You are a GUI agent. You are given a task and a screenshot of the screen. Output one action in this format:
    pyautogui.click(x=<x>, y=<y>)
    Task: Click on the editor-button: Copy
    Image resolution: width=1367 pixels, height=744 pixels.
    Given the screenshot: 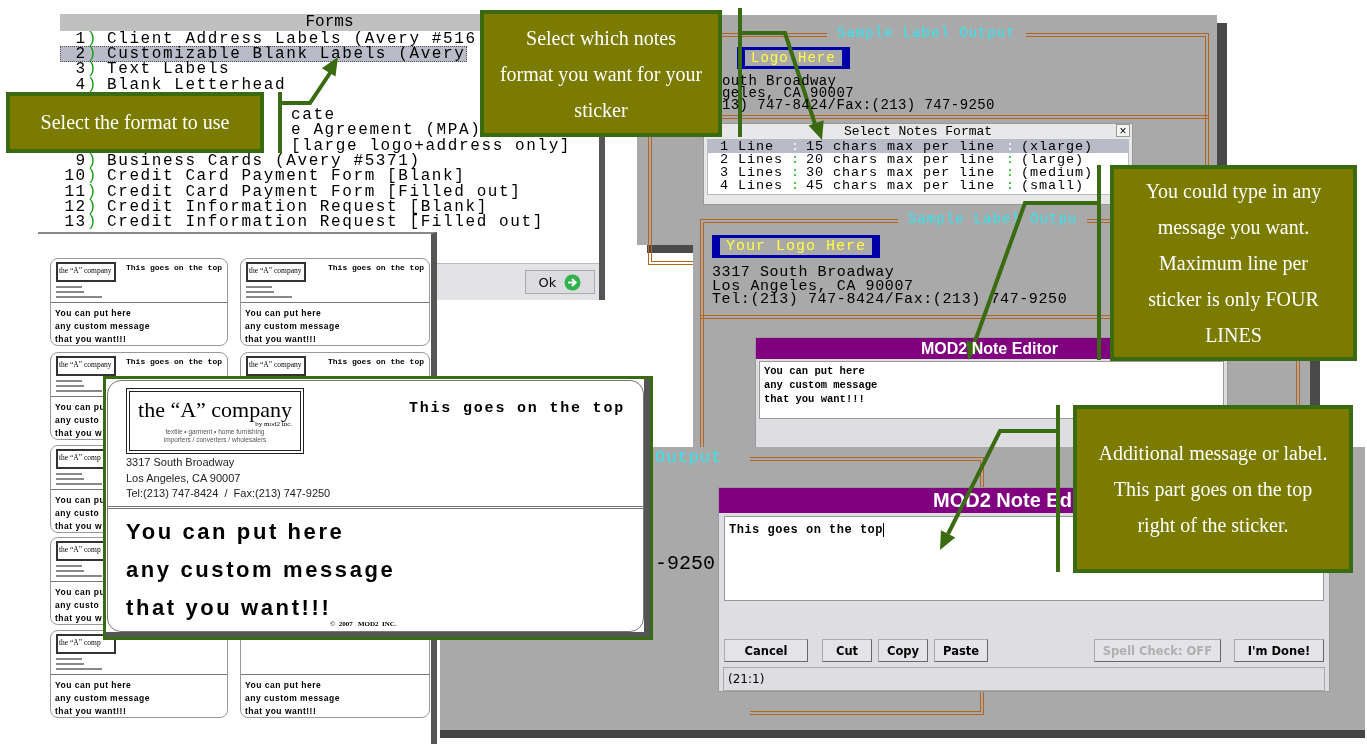 What is the action you would take?
    pyautogui.click(x=903, y=650)
    